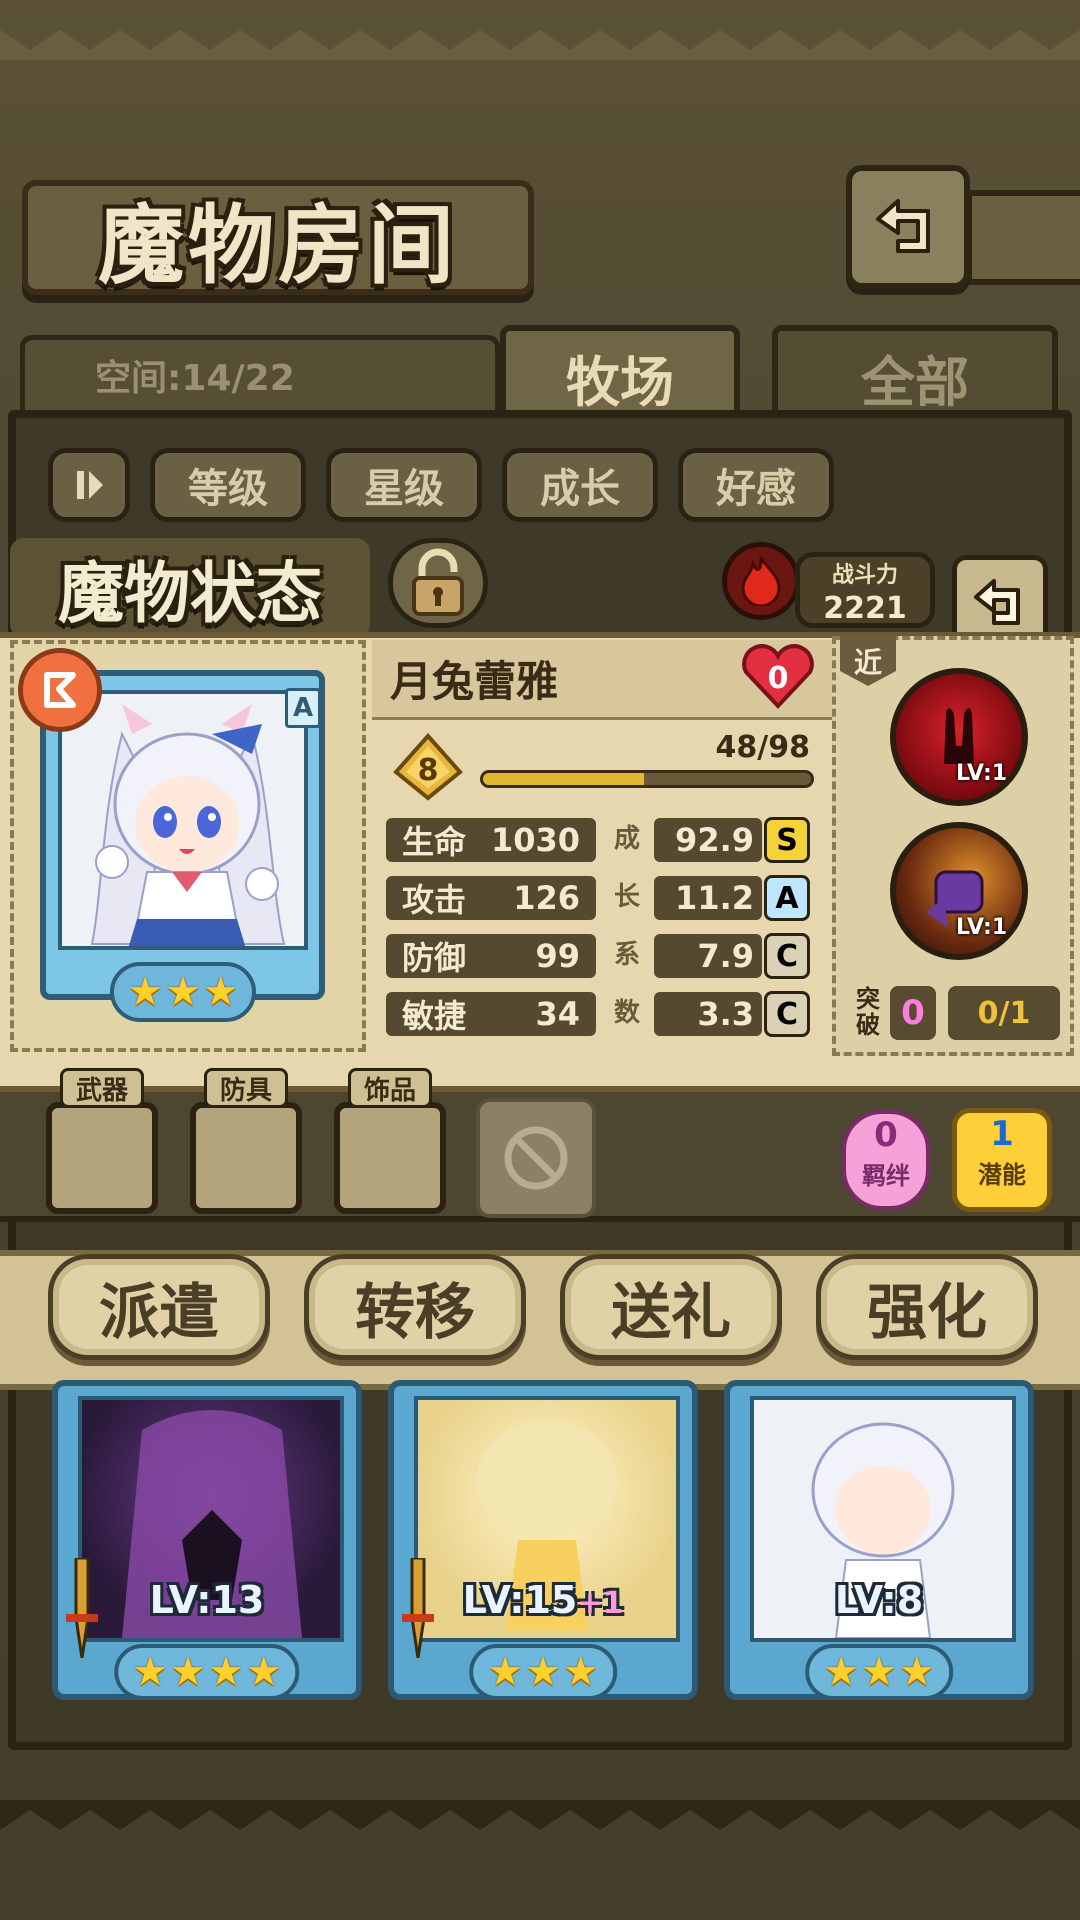 The height and width of the screenshot is (1920, 1080). What do you see at coordinates (864, 575) in the screenshot?
I see `combat-power-label: 战斗力` at bounding box center [864, 575].